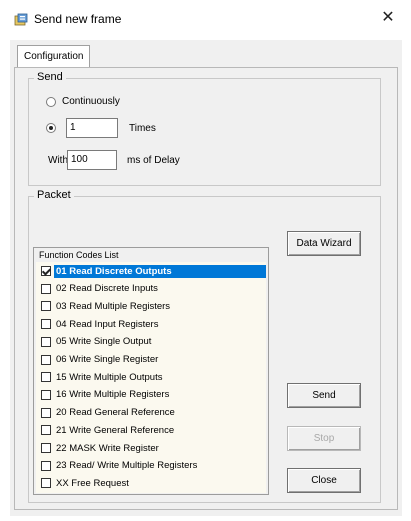  I want to click on close-button: Close, so click(324, 480).